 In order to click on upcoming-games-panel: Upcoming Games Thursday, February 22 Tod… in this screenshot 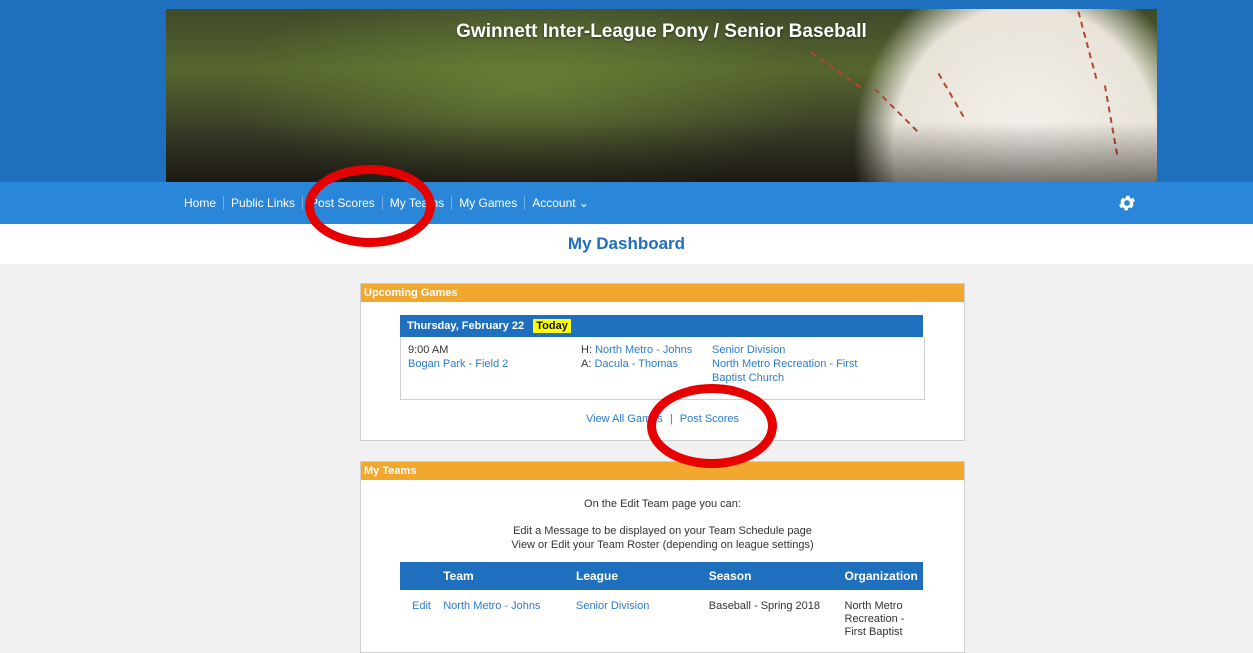, I will do `click(662, 362)`.